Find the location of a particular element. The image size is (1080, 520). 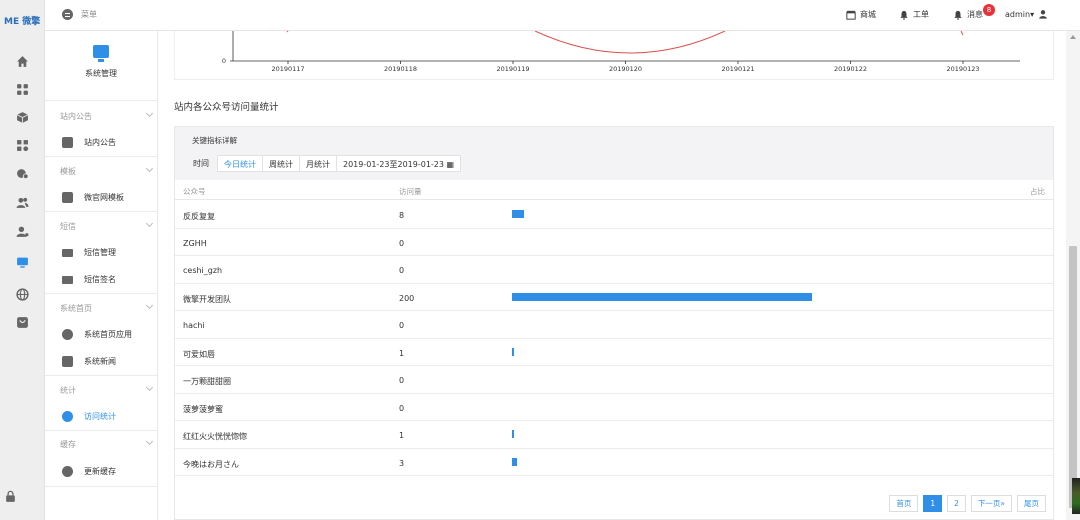

ticket-label: 工单 is located at coordinates (921, 14).